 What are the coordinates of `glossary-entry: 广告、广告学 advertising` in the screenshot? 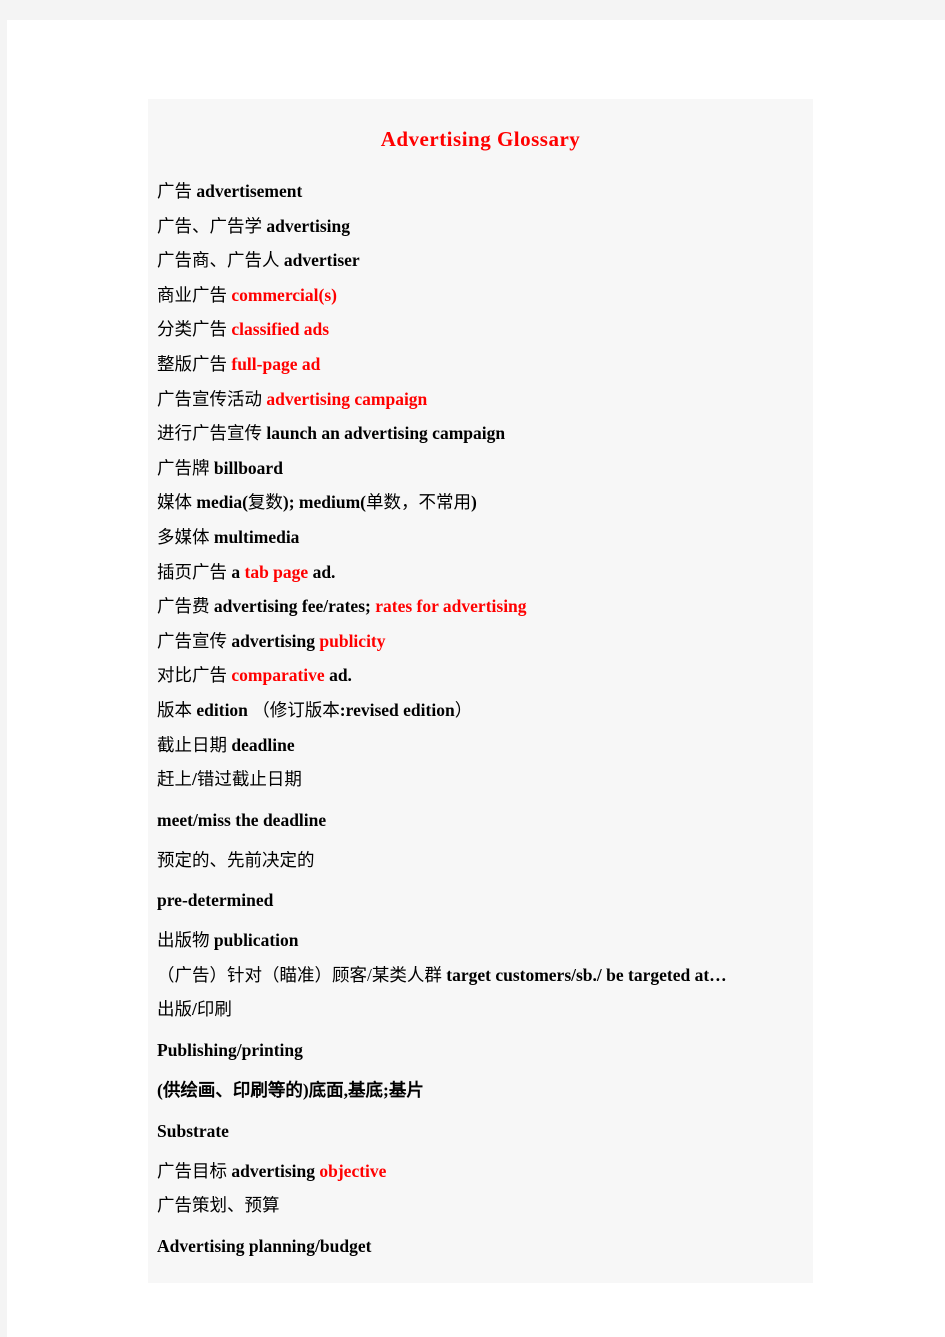 It's located at (480, 226).